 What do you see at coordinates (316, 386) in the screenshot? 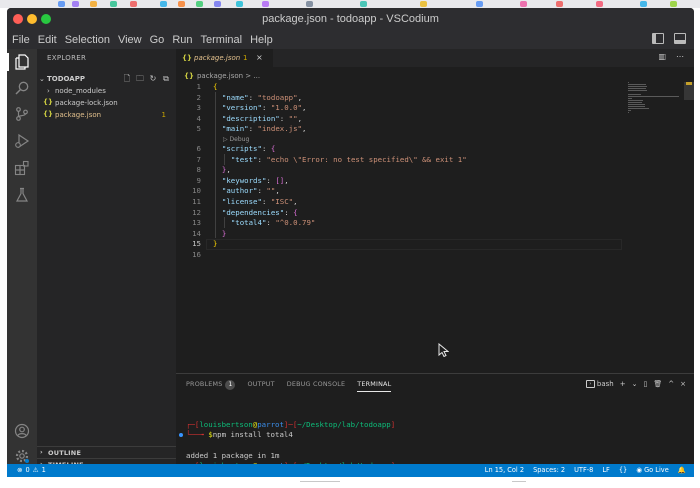
I see `tab-debug-console: DEBUG CONSOLE` at bounding box center [316, 386].